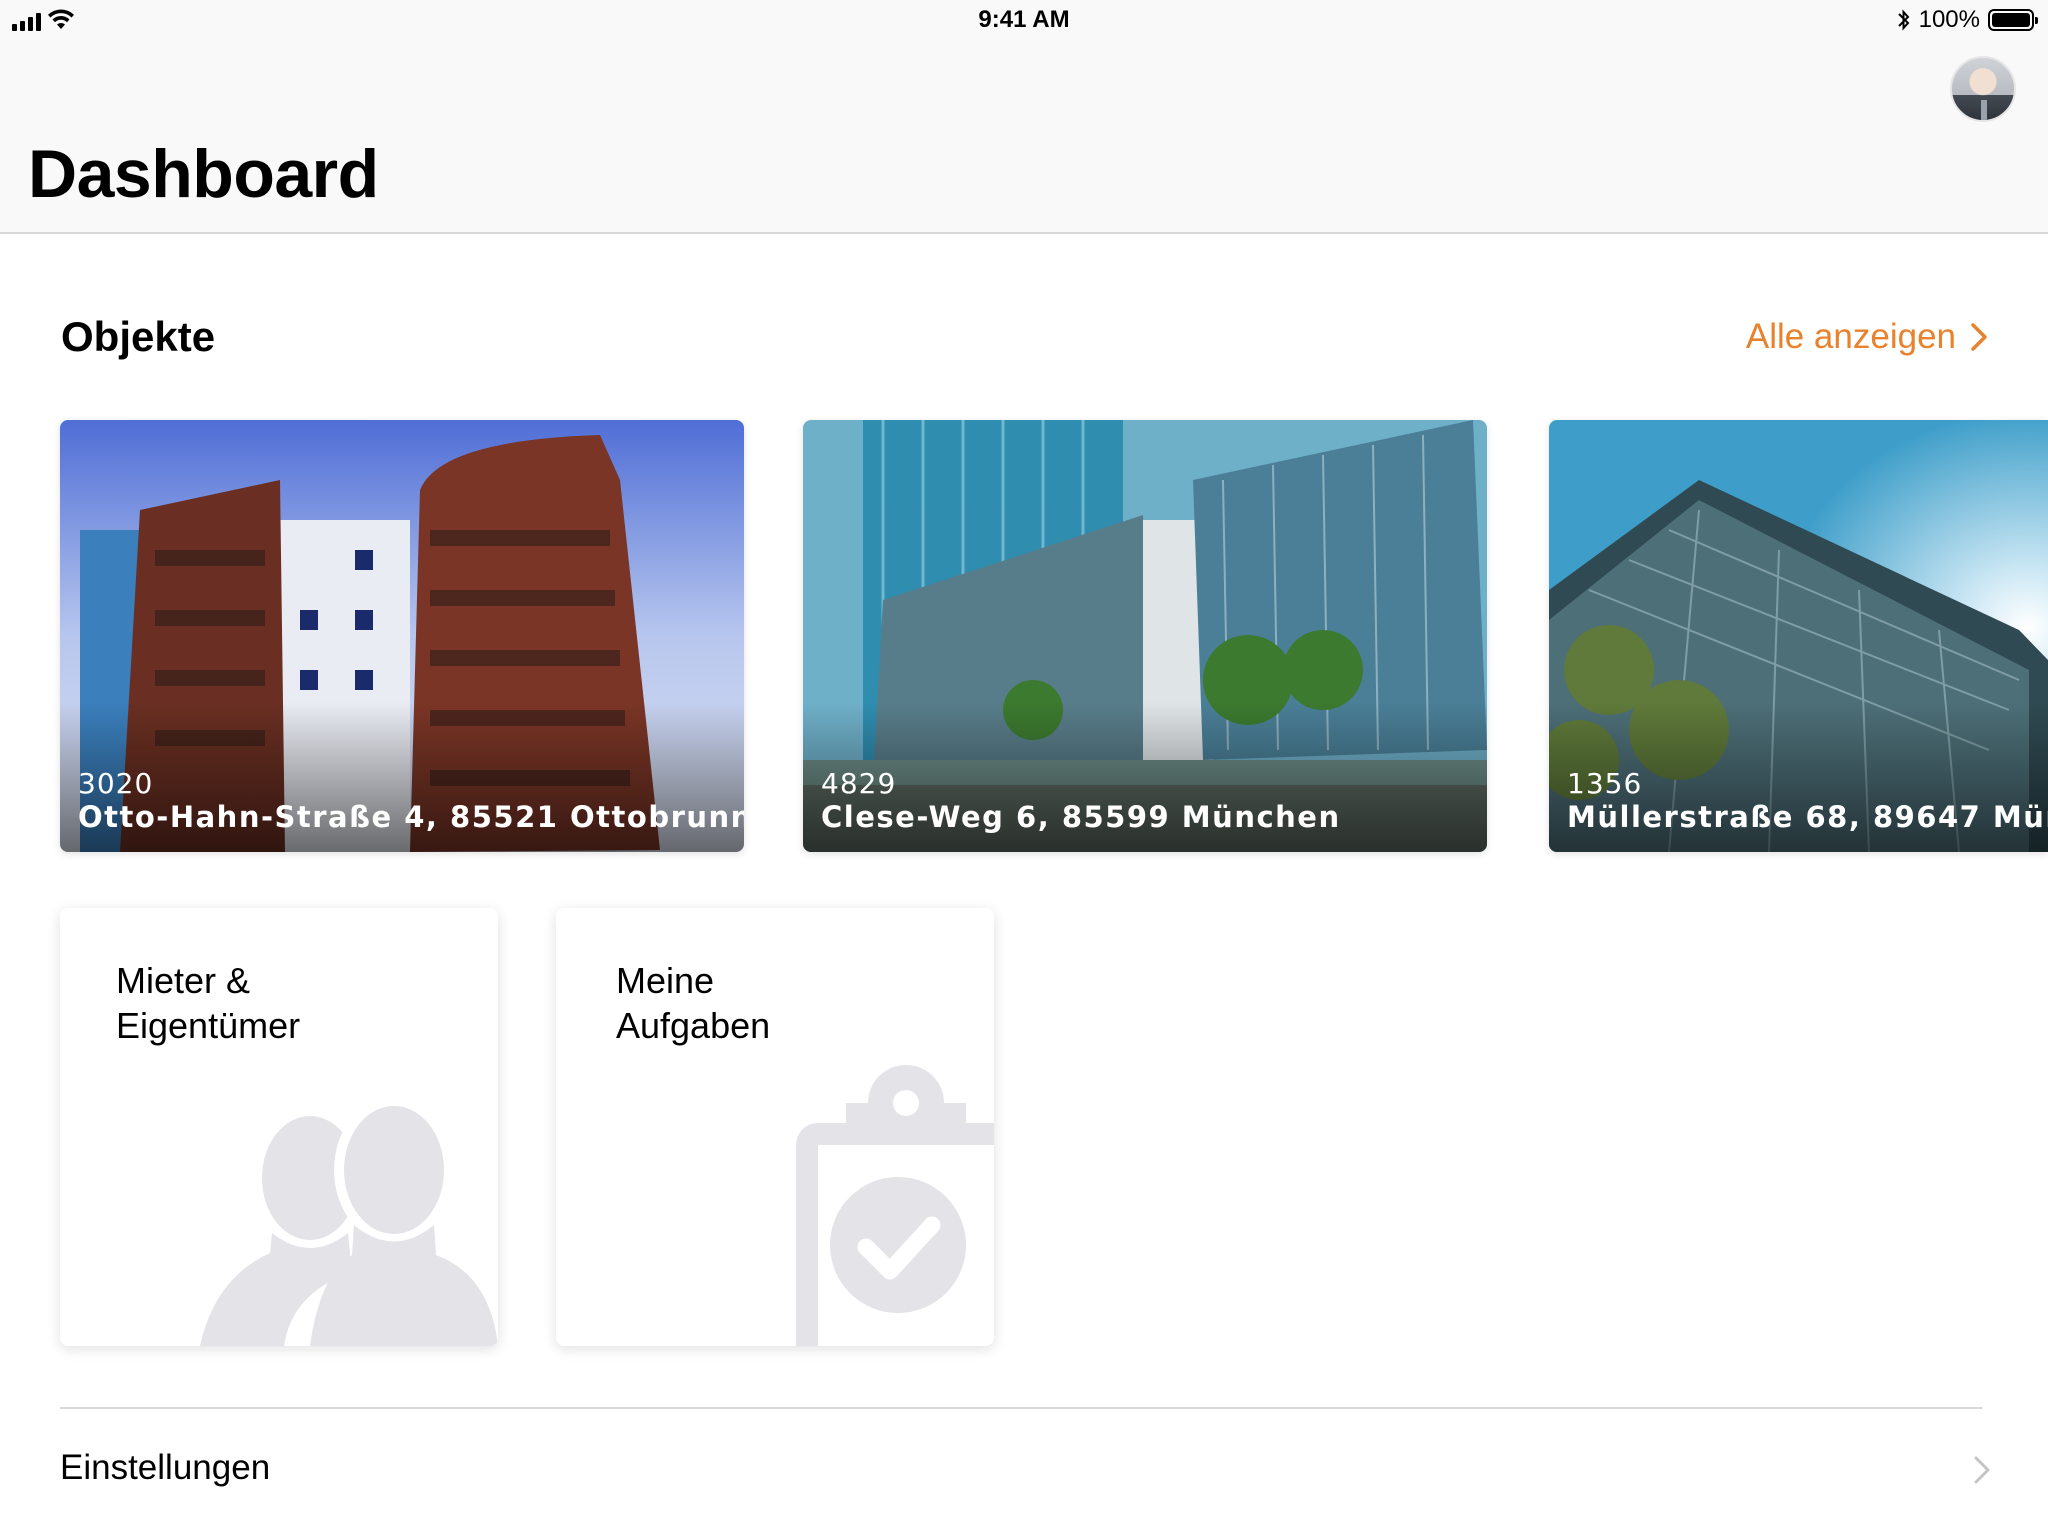 The image size is (2048, 1536). What do you see at coordinates (775, 1127) in the screenshot?
I see `my-tasks-tile: Meine Aufgaben` at bounding box center [775, 1127].